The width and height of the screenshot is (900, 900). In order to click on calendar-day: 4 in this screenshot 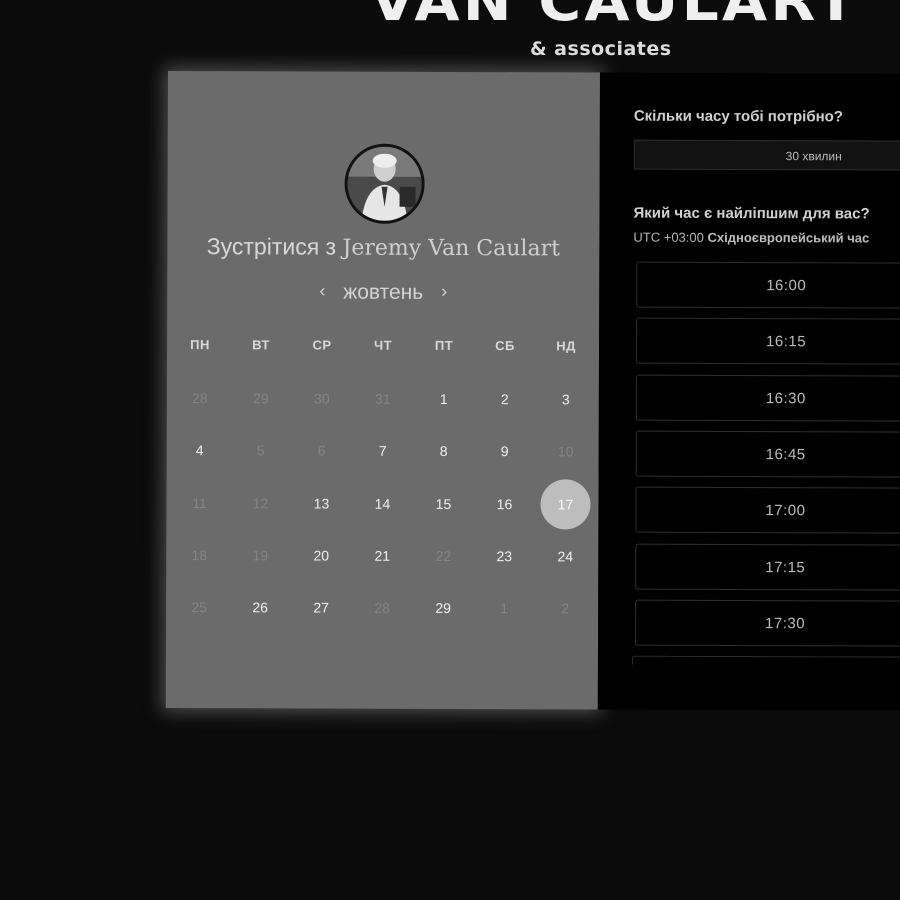, I will do `click(200, 450)`.